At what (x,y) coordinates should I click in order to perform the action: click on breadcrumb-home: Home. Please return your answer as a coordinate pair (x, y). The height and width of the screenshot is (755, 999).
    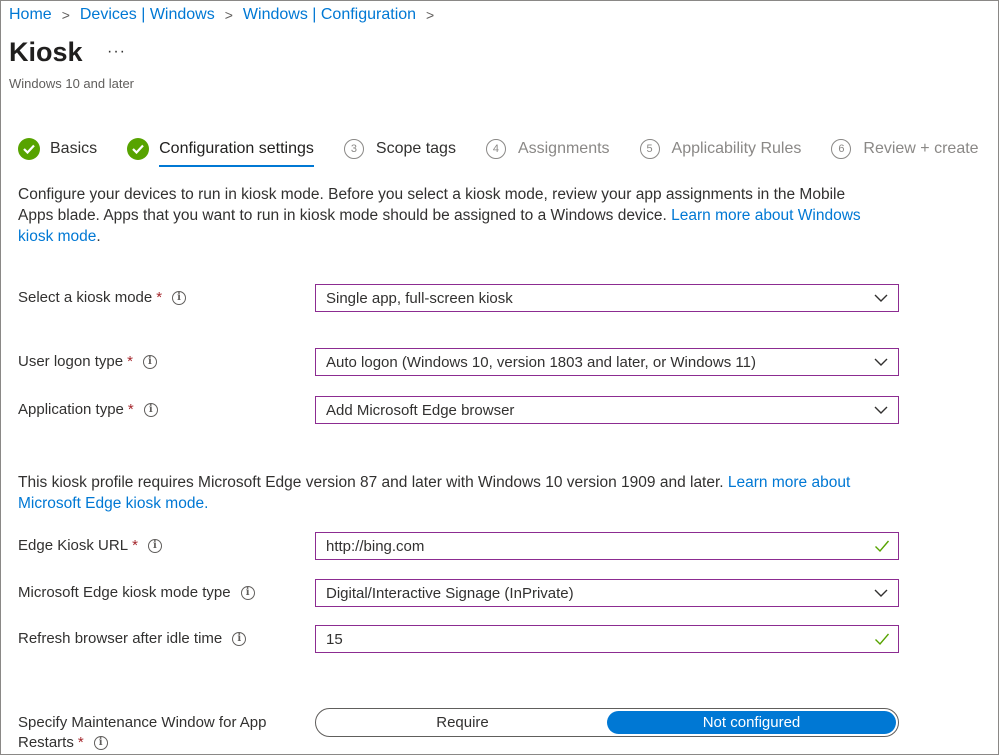
    Looking at the image, I should click on (30, 15).